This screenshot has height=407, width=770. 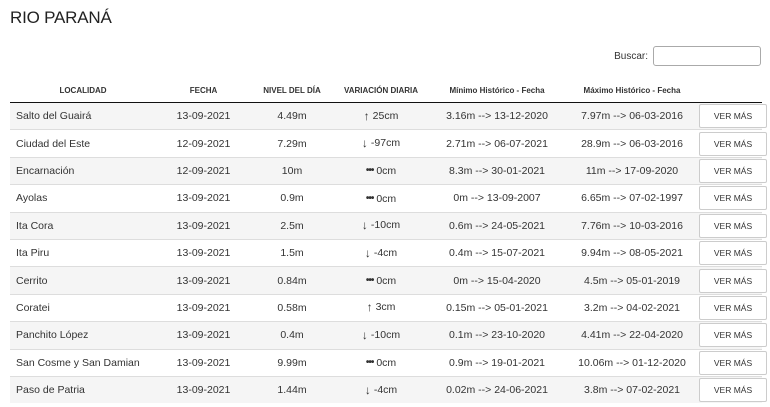 I want to click on column-header-localidad: LOCALIDAD, so click(x=83, y=91).